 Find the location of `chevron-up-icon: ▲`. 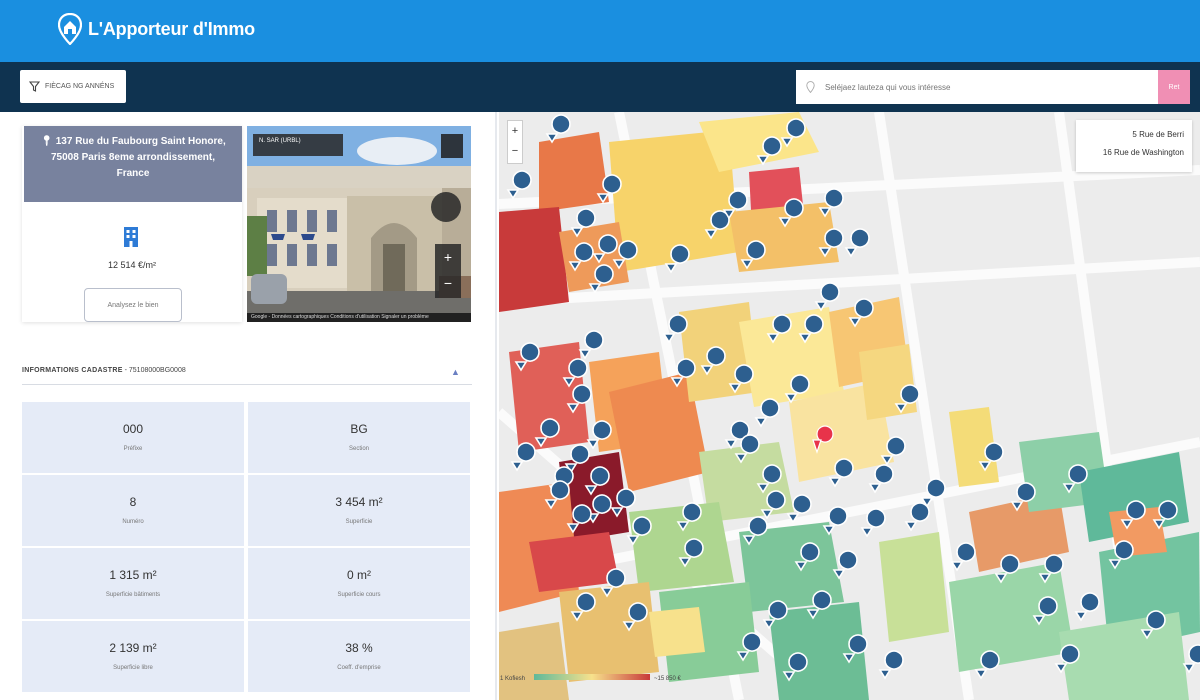

chevron-up-icon: ▲ is located at coordinates (455, 372).